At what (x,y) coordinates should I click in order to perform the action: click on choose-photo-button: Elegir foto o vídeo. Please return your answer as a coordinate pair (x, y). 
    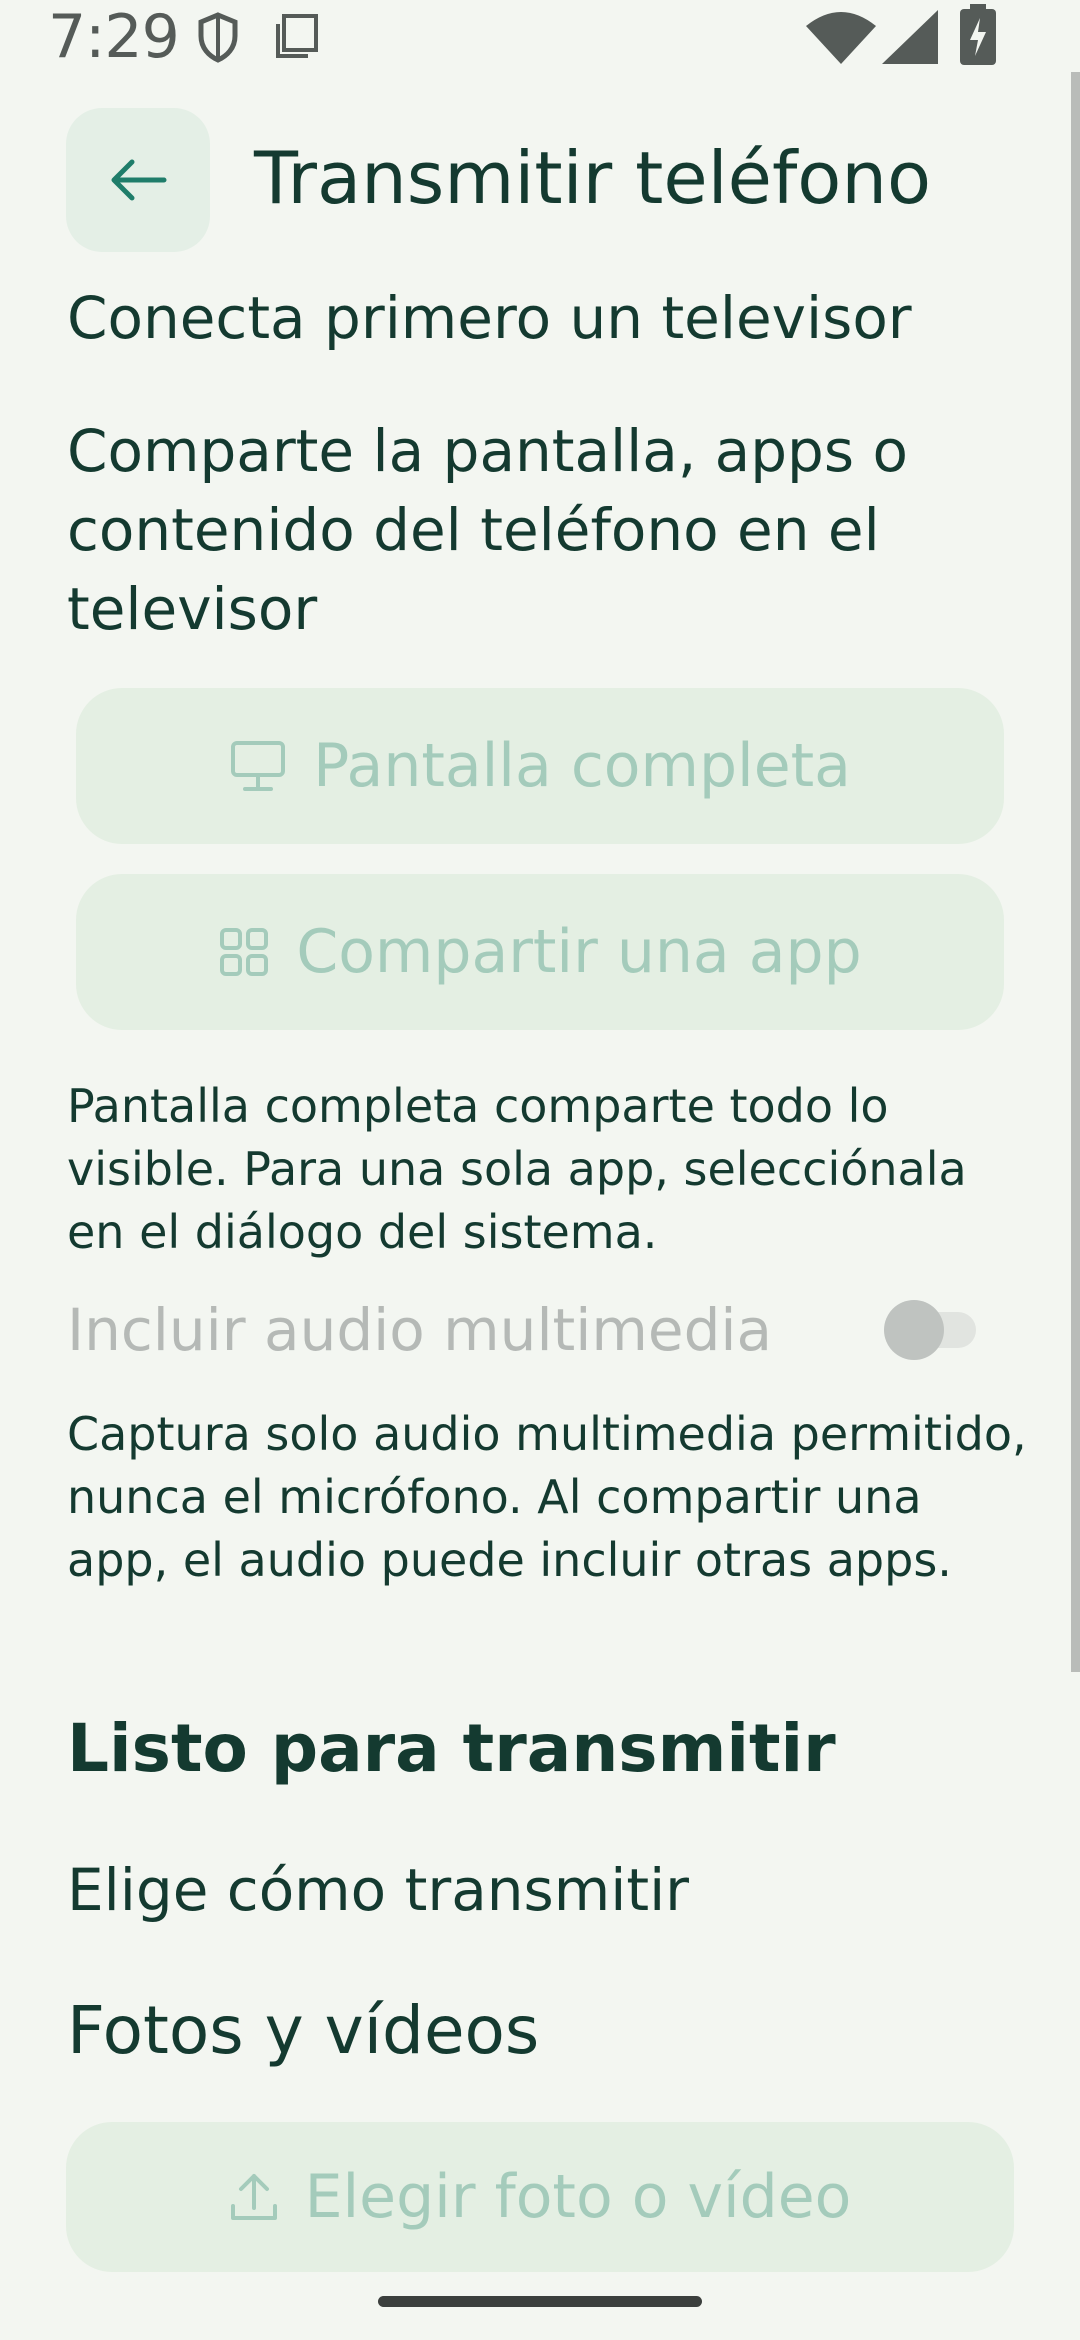
    Looking at the image, I should click on (540, 2197).